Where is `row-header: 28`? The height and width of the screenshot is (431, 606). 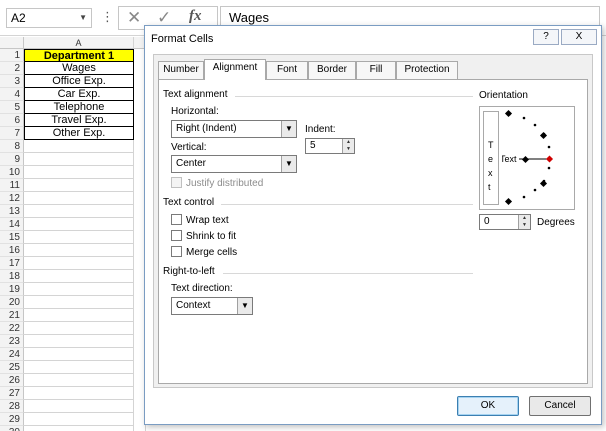 row-header: 28 is located at coordinates (12, 406).